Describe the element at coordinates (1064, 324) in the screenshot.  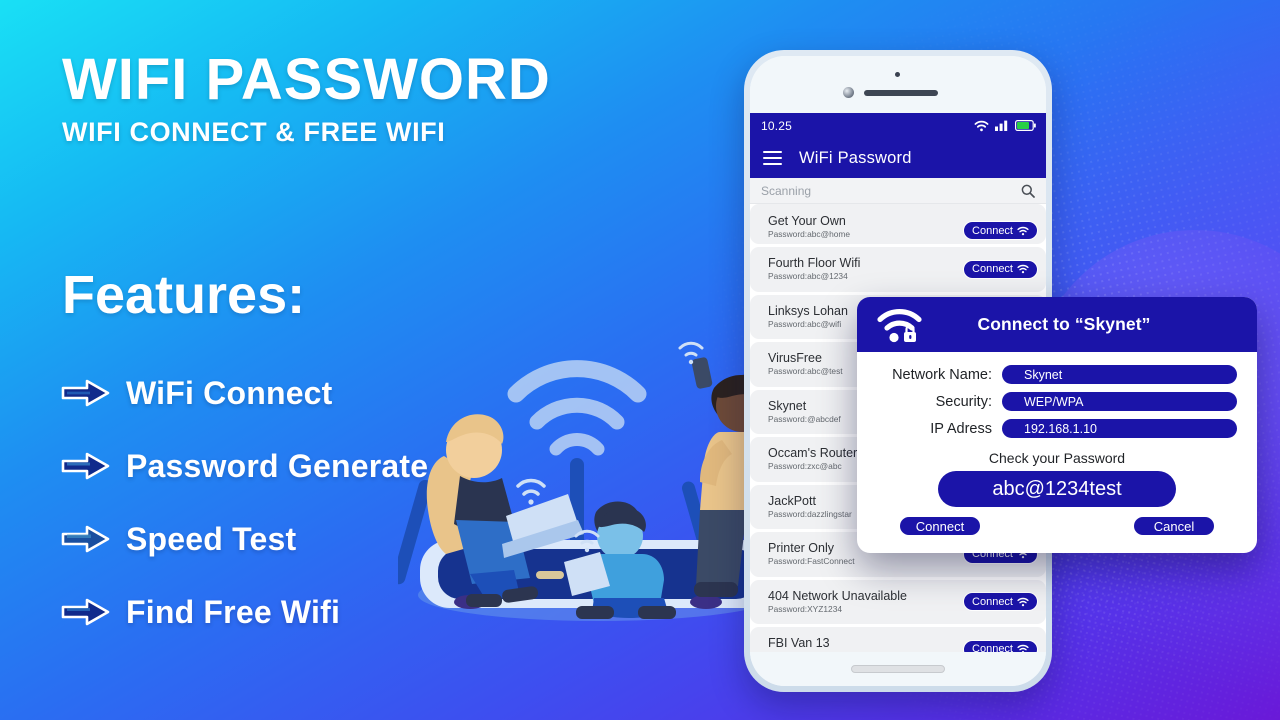
I see `dialog-title: Connect to “Skynet”` at that location.